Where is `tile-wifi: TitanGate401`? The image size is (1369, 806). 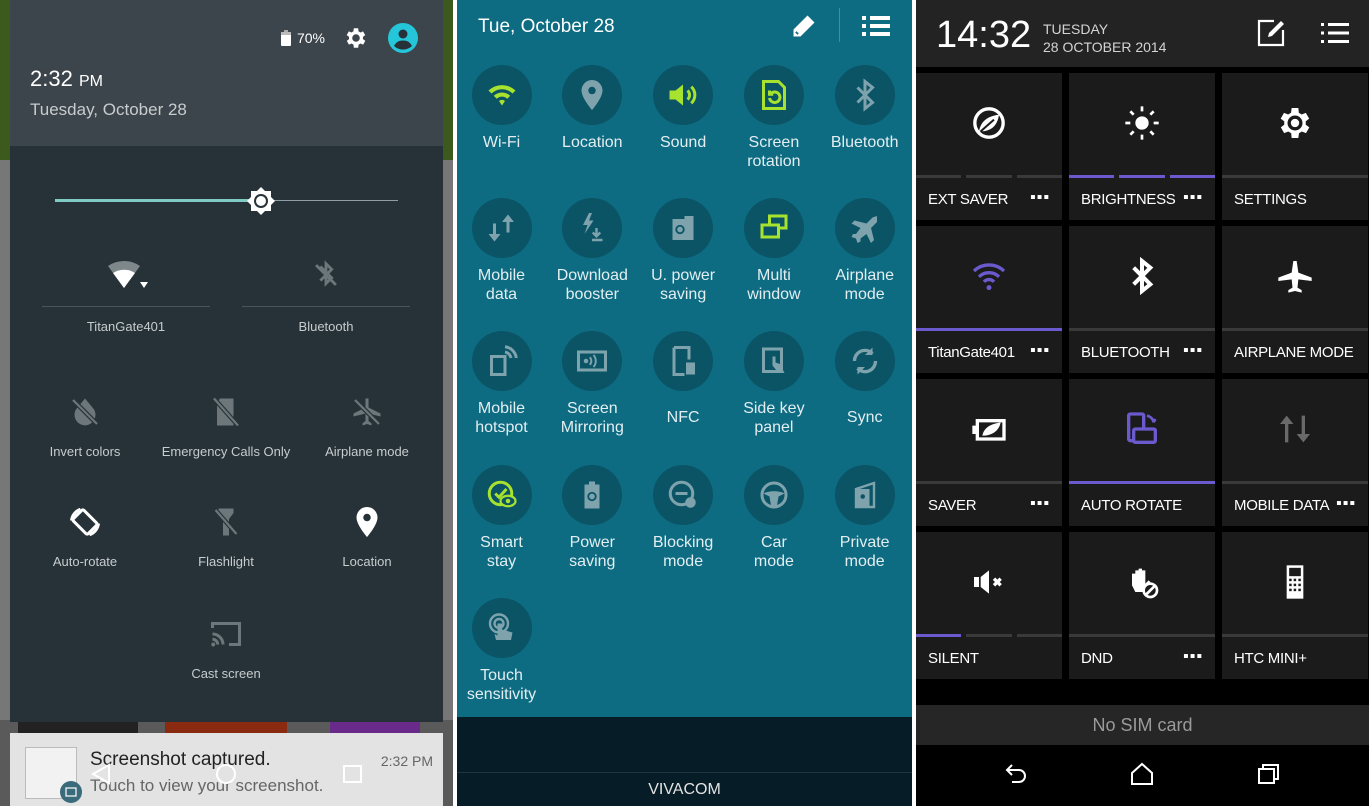 tile-wifi: TitanGate401 is located at coordinates (126, 296).